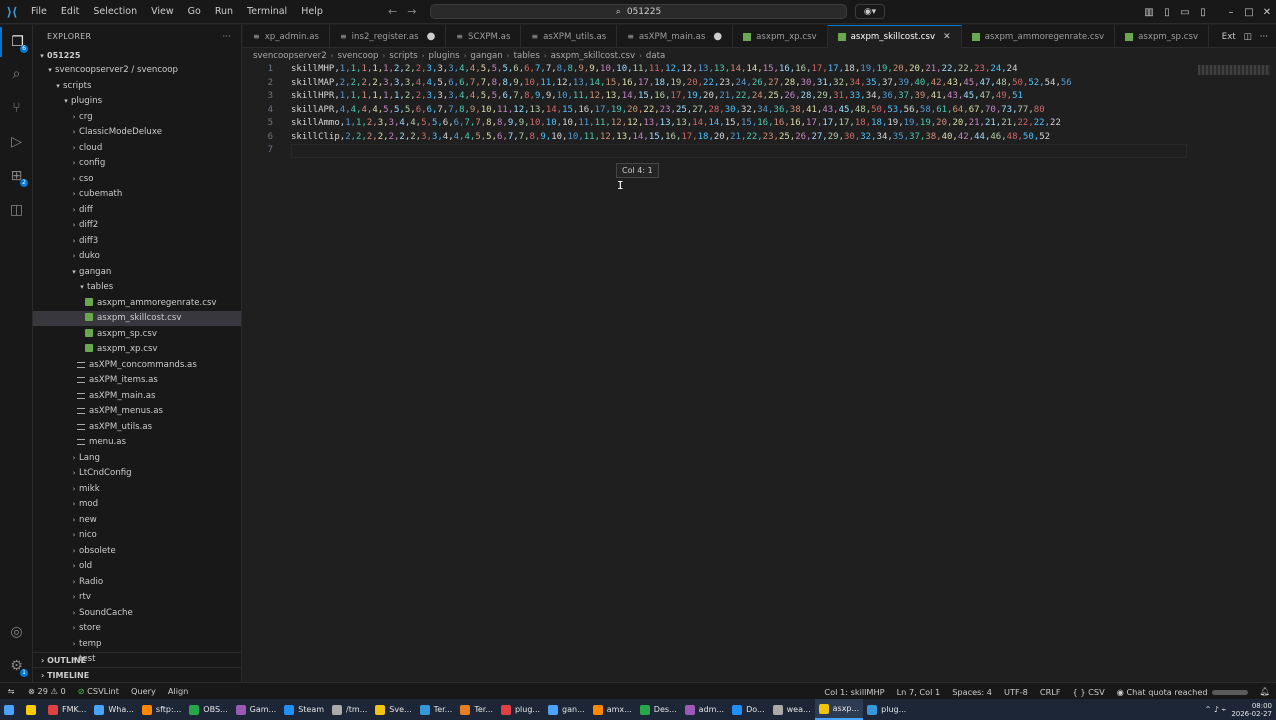 This screenshot has width=1276, height=720. I want to click on query-button: Query, so click(143, 691).